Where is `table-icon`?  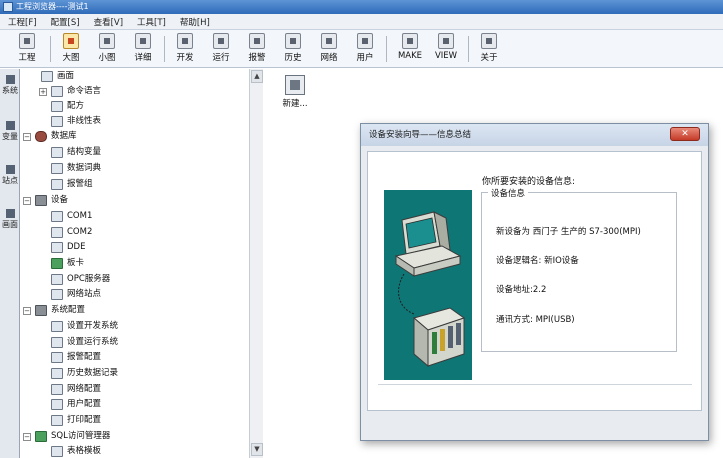 table-icon is located at coordinates (57, 121).